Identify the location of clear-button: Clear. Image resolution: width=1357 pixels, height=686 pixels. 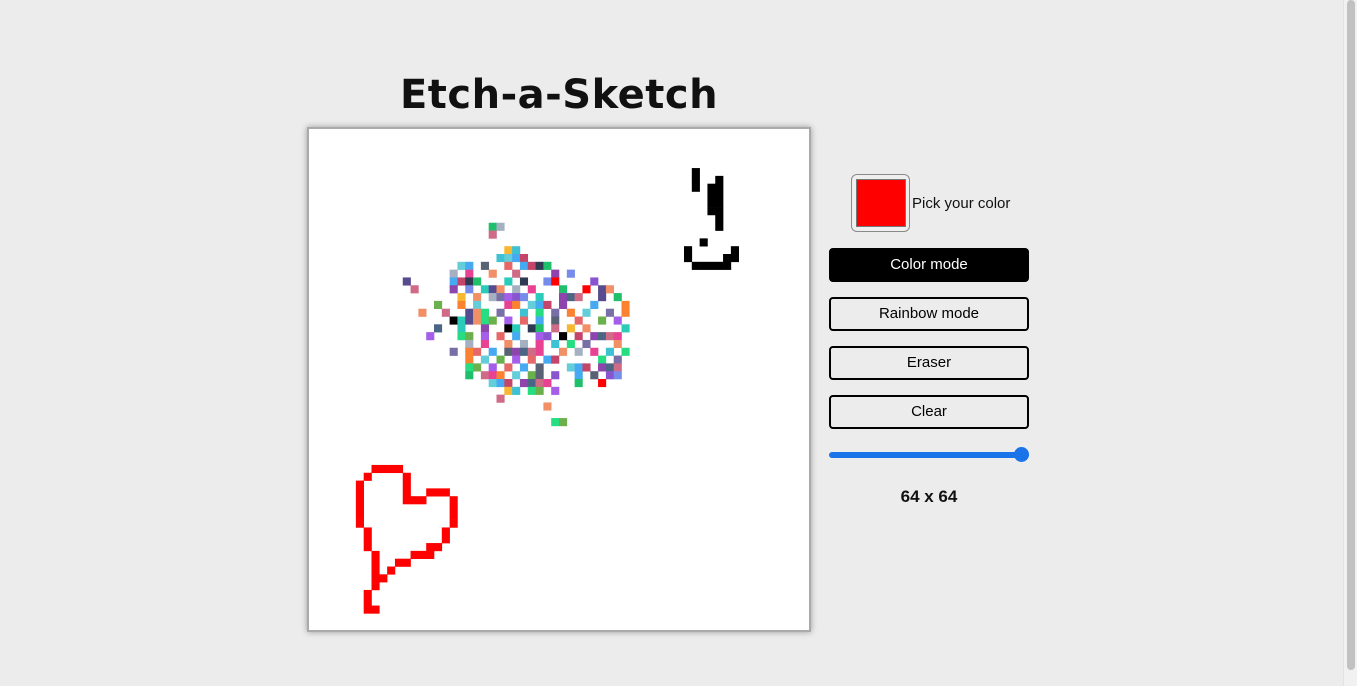
(929, 412).